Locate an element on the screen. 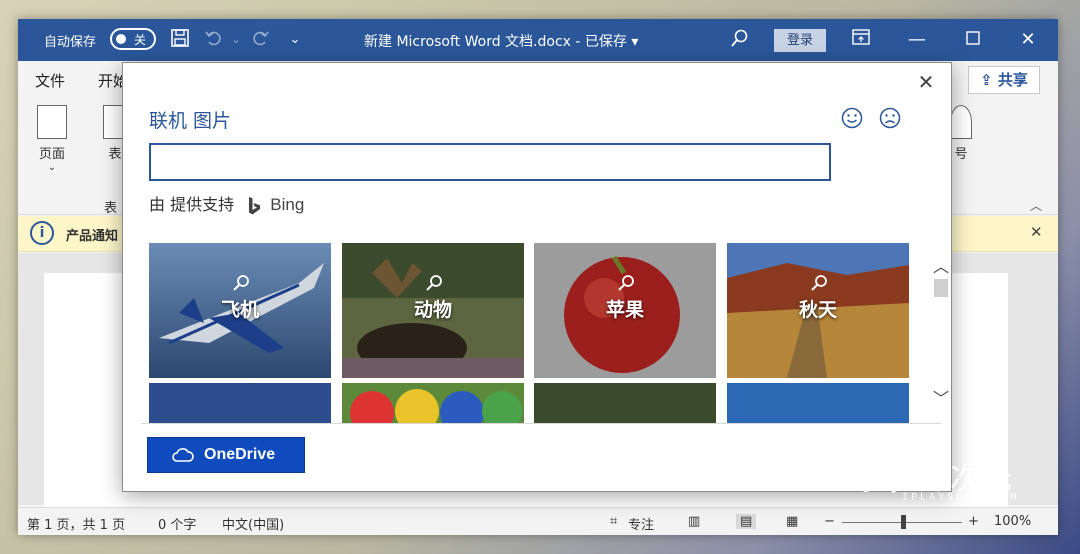 This screenshot has height=554, width=1080. print-layout-icon: ▤ is located at coordinates (746, 521).